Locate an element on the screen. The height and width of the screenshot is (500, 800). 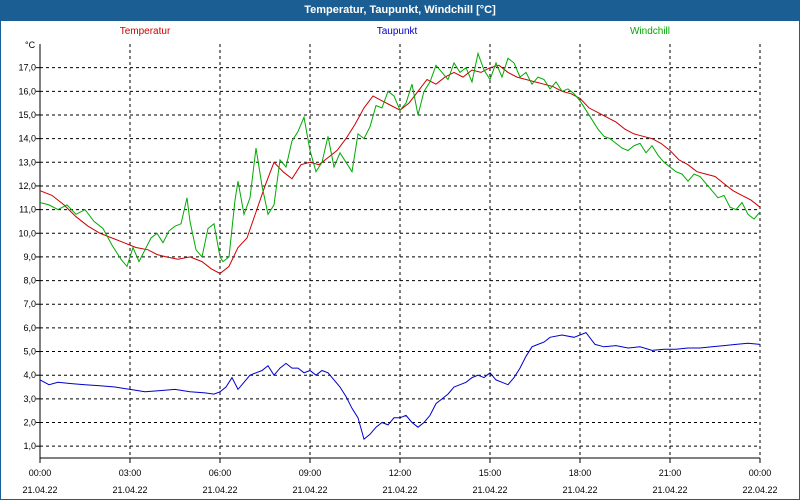
x-tick-time: 09:00 is located at coordinates (310, 473).